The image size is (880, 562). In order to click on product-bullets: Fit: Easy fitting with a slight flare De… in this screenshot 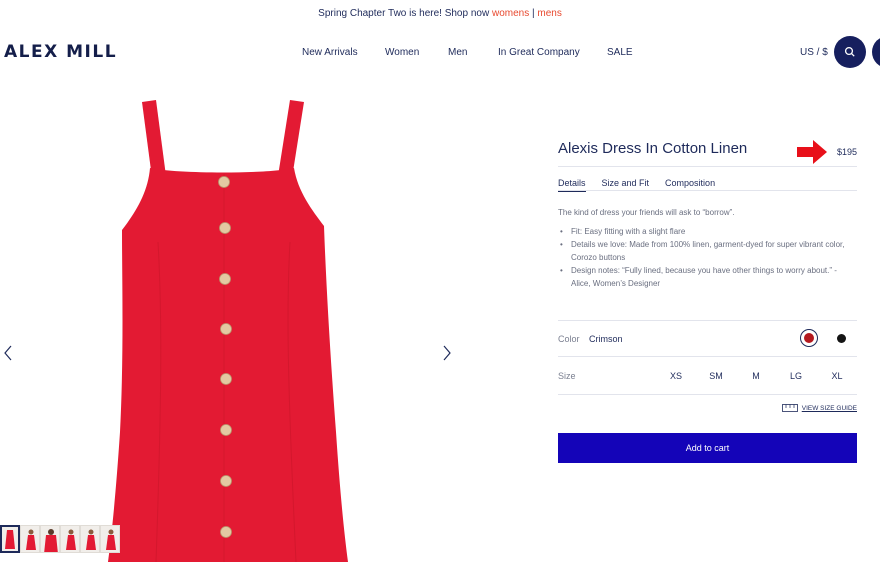, I will do `click(707, 257)`.